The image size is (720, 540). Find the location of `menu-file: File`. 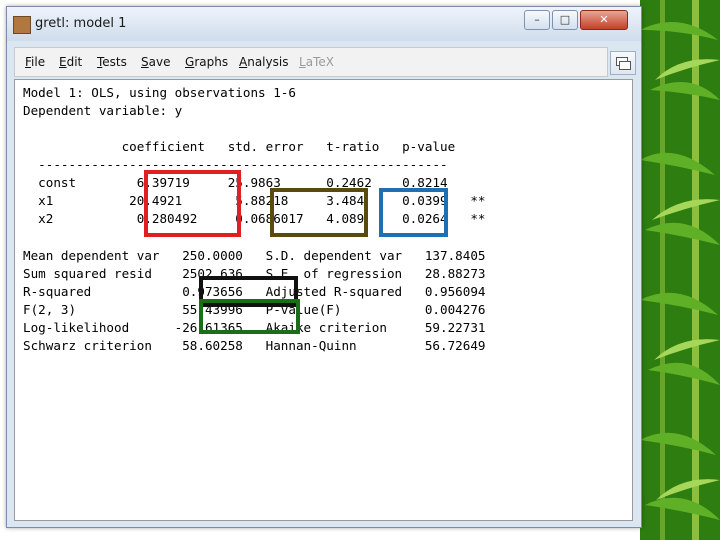

menu-file: File is located at coordinates (35, 62).